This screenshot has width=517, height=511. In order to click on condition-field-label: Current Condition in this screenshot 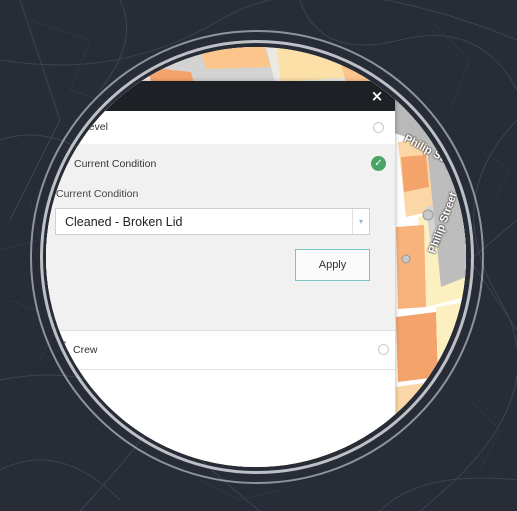, I will do `click(97, 194)`.